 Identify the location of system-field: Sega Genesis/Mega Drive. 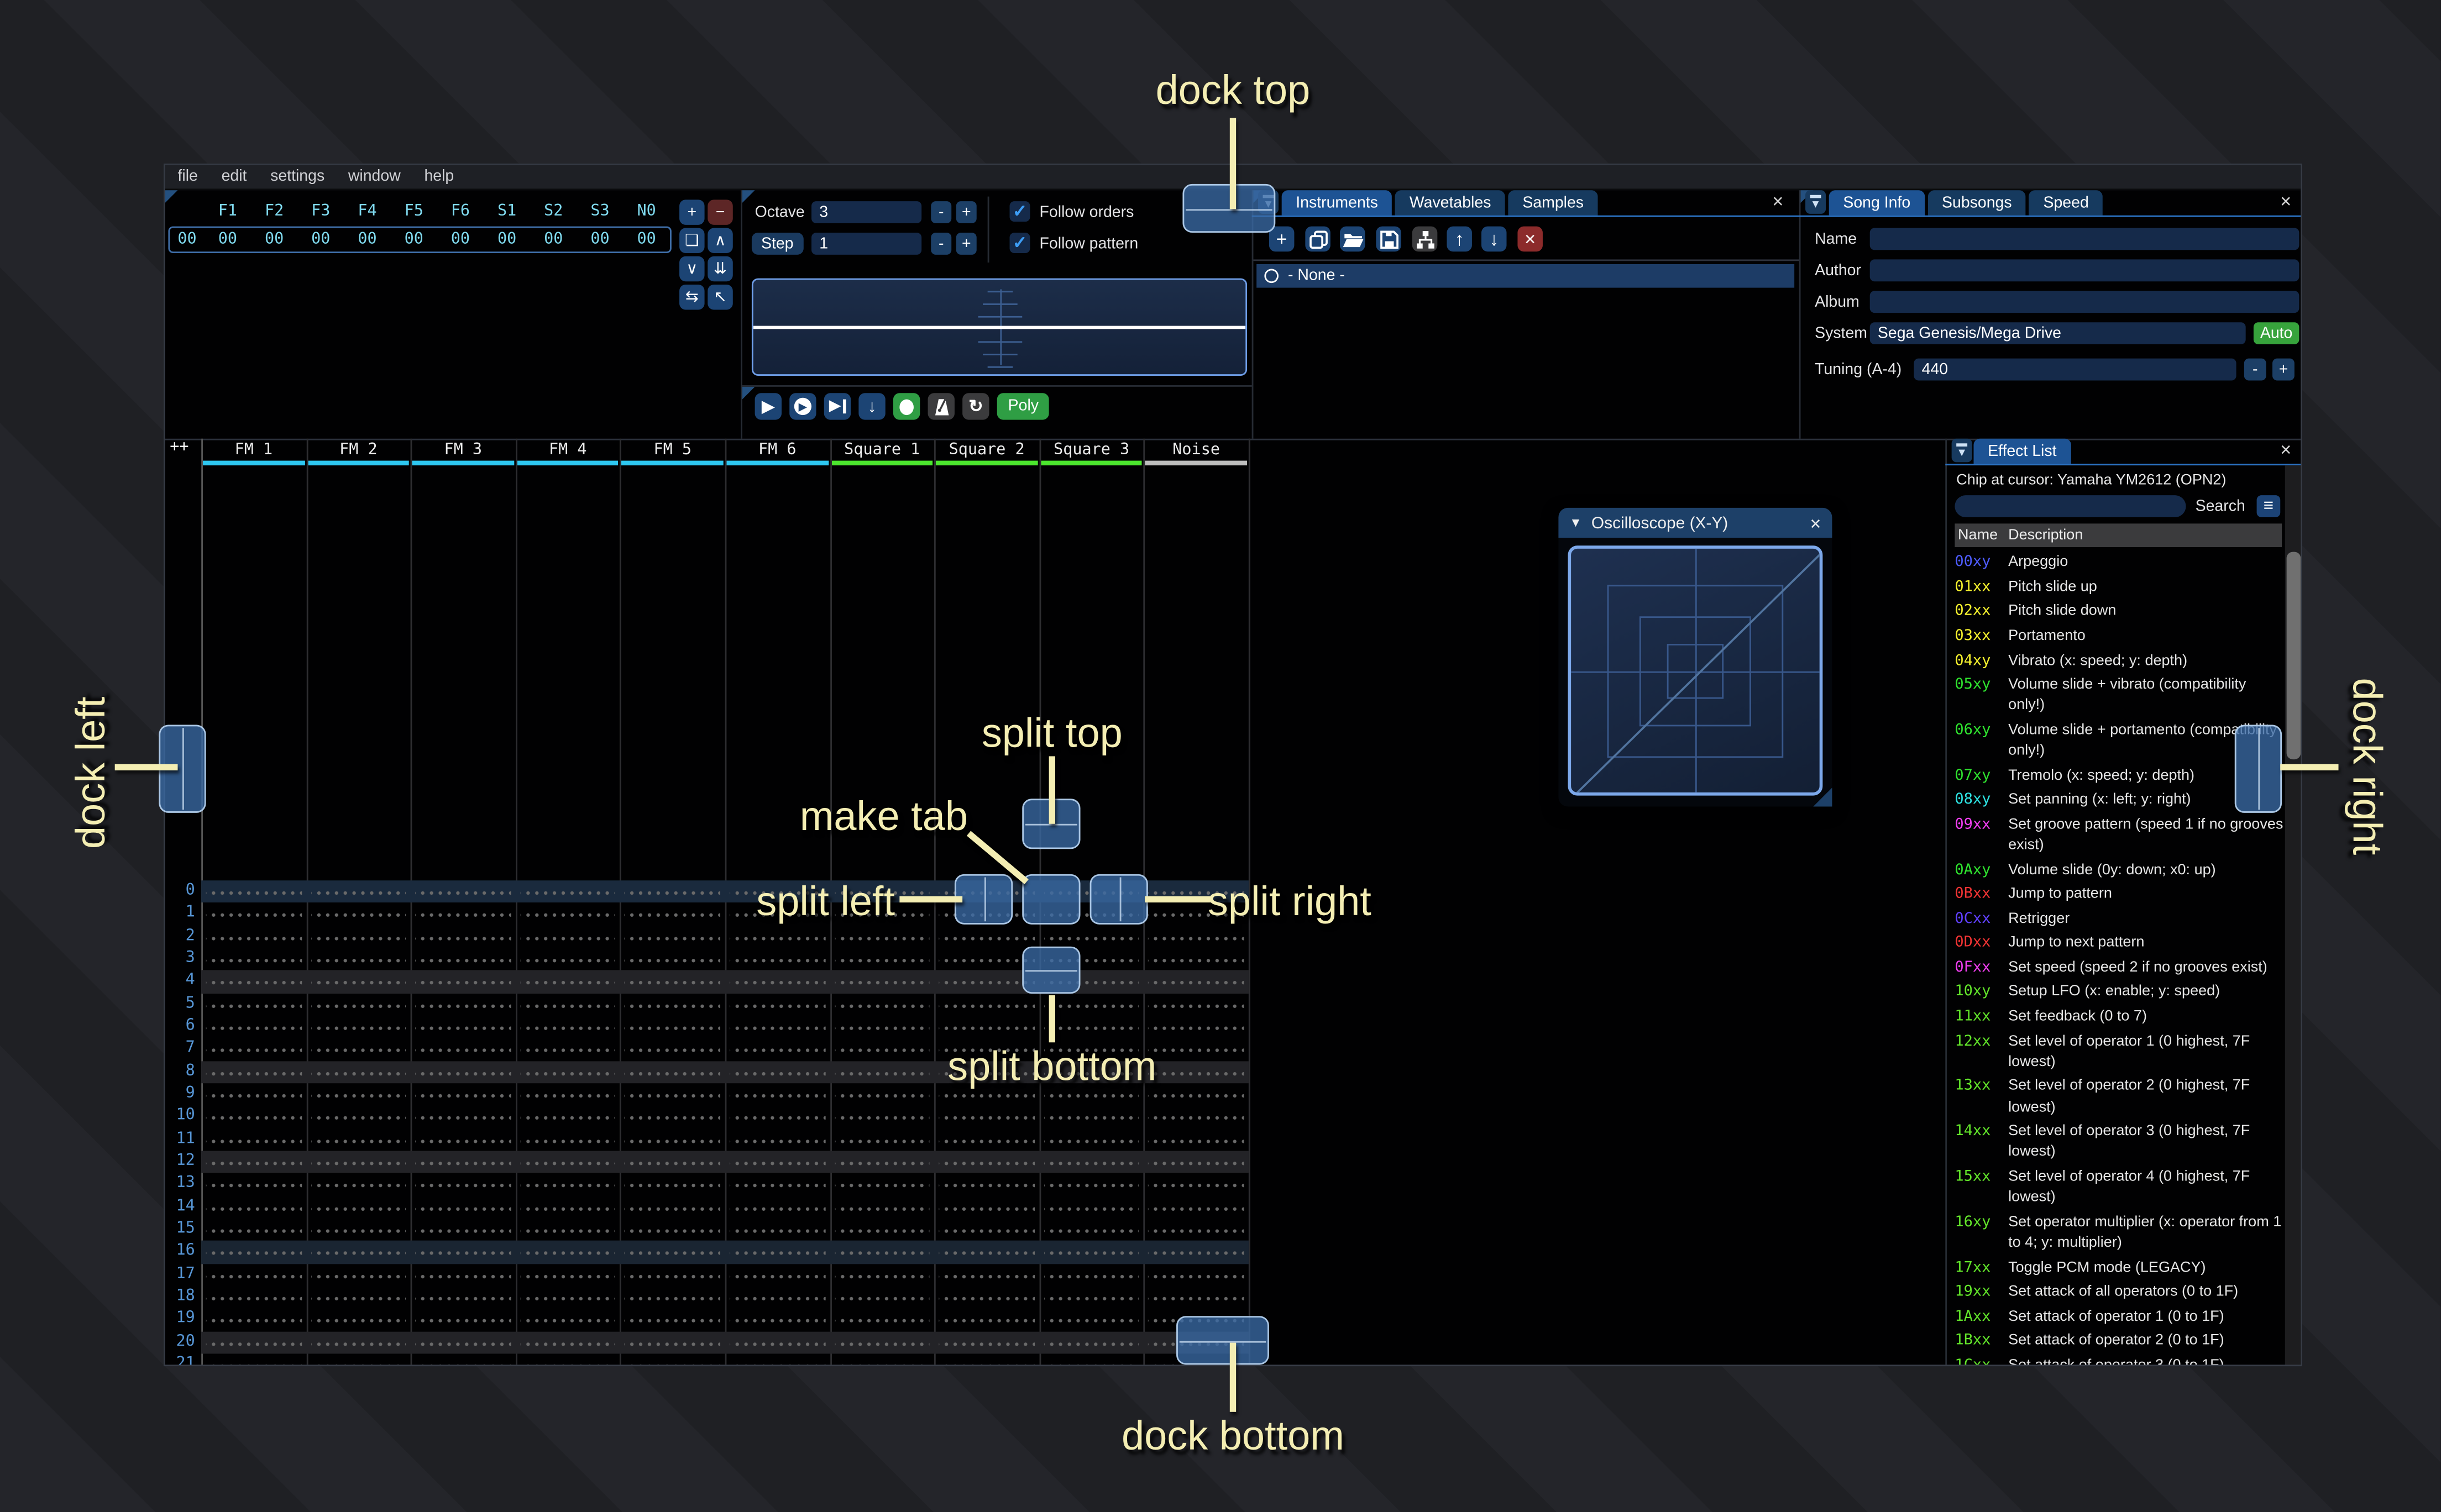
(2057, 334).